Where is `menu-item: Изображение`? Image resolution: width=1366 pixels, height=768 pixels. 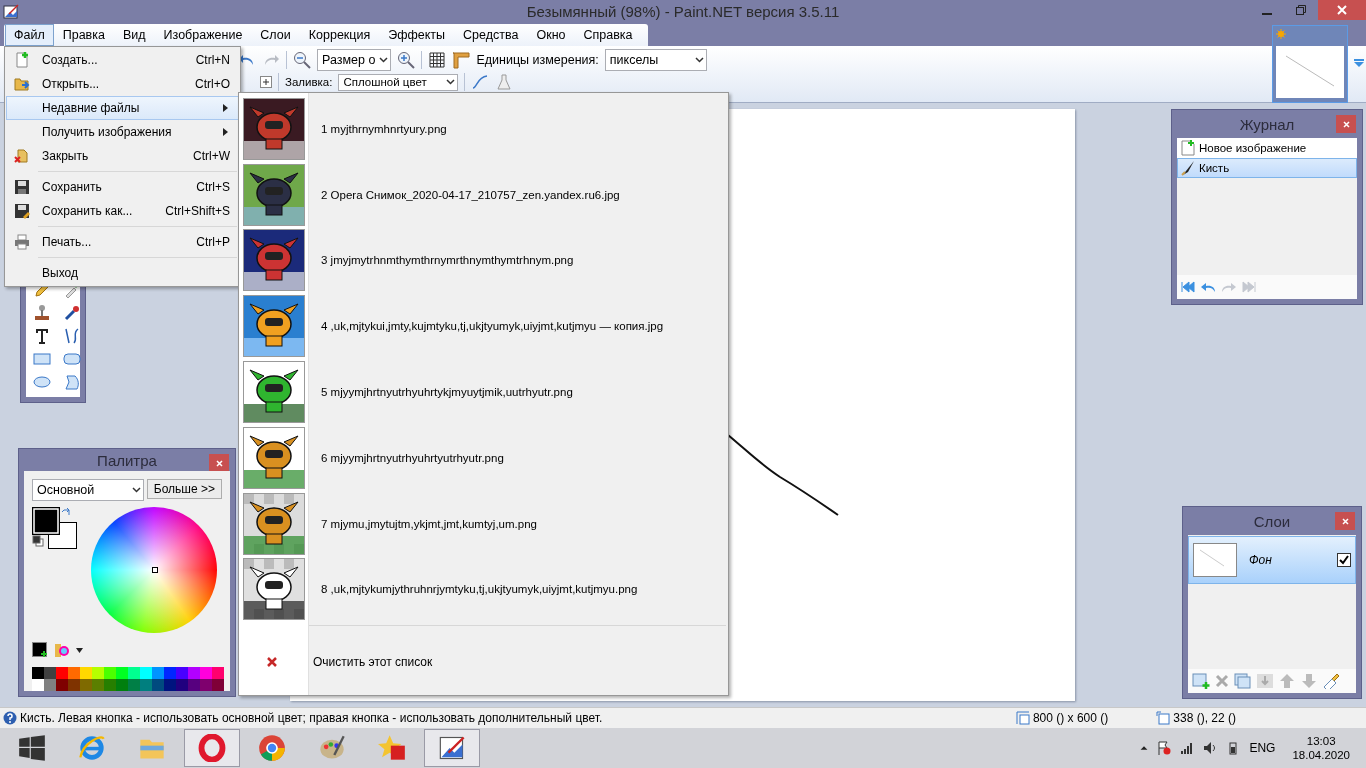
menu-item: Изображение is located at coordinates (203, 35).